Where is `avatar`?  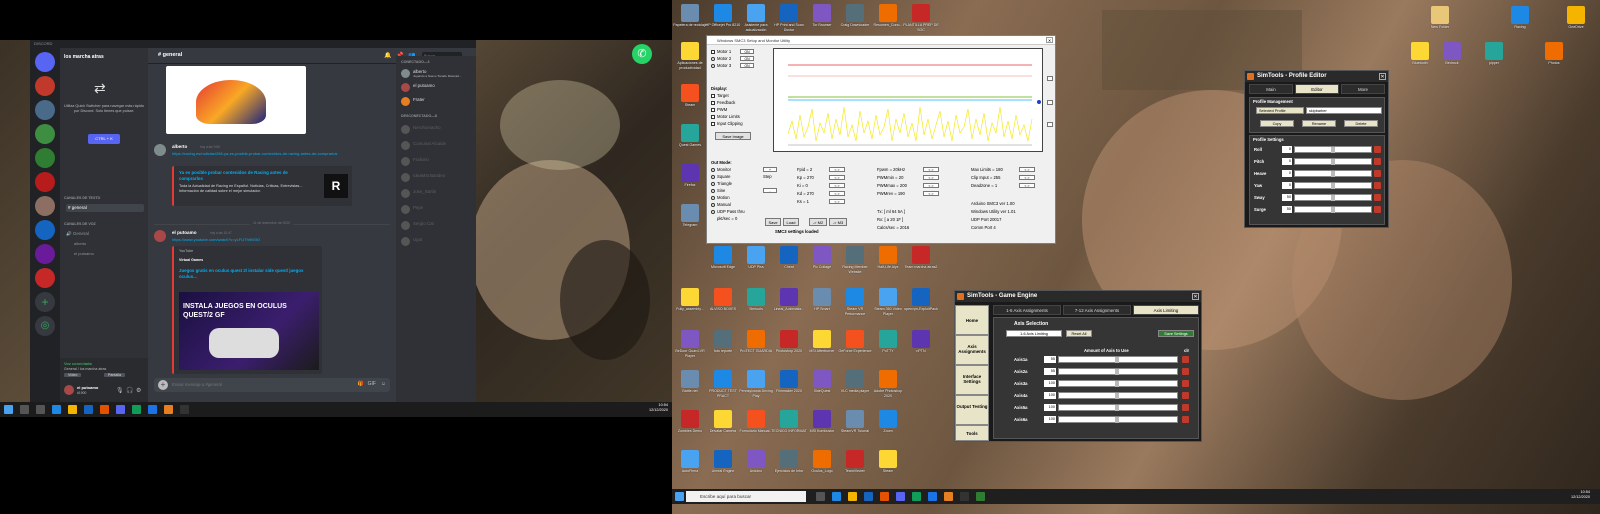
avatar is located at coordinates (69, 390).